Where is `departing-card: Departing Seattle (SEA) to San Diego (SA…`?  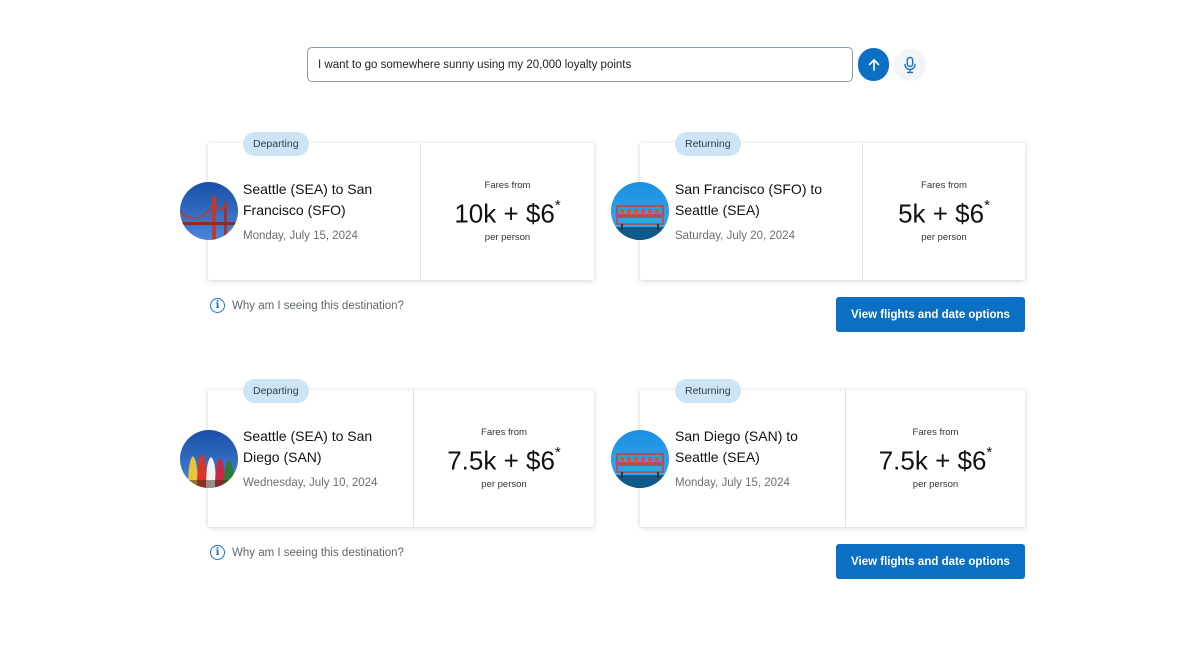
departing-card: Departing Seattle (SEA) to San Diego (SA… is located at coordinates (401, 453).